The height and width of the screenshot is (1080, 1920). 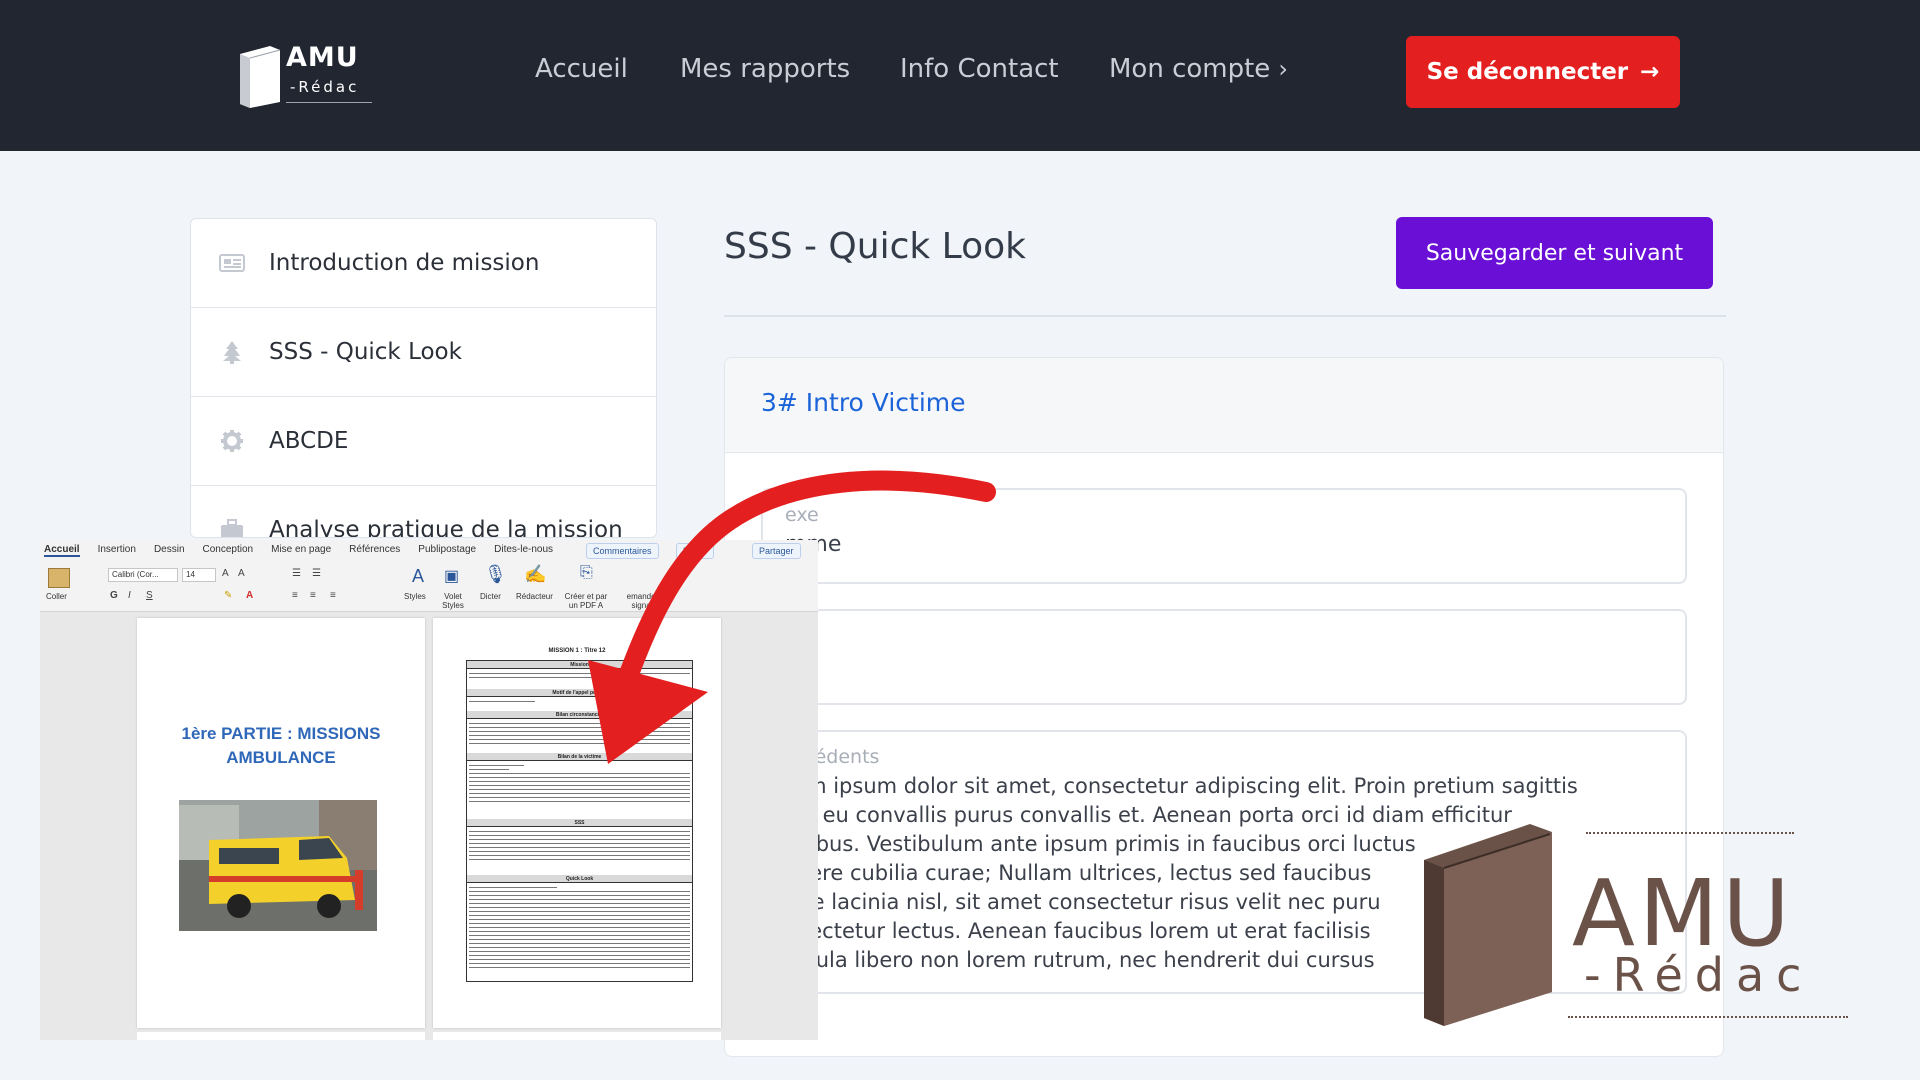 What do you see at coordinates (1699, 975) in the screenshot?
I see `watermark-text-redac: -Rédac` at bounding box center [1699, 975].